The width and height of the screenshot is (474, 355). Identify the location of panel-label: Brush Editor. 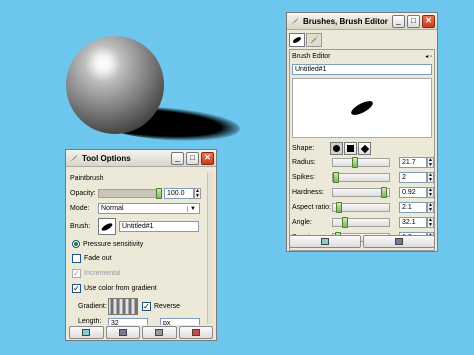
(311, 56).